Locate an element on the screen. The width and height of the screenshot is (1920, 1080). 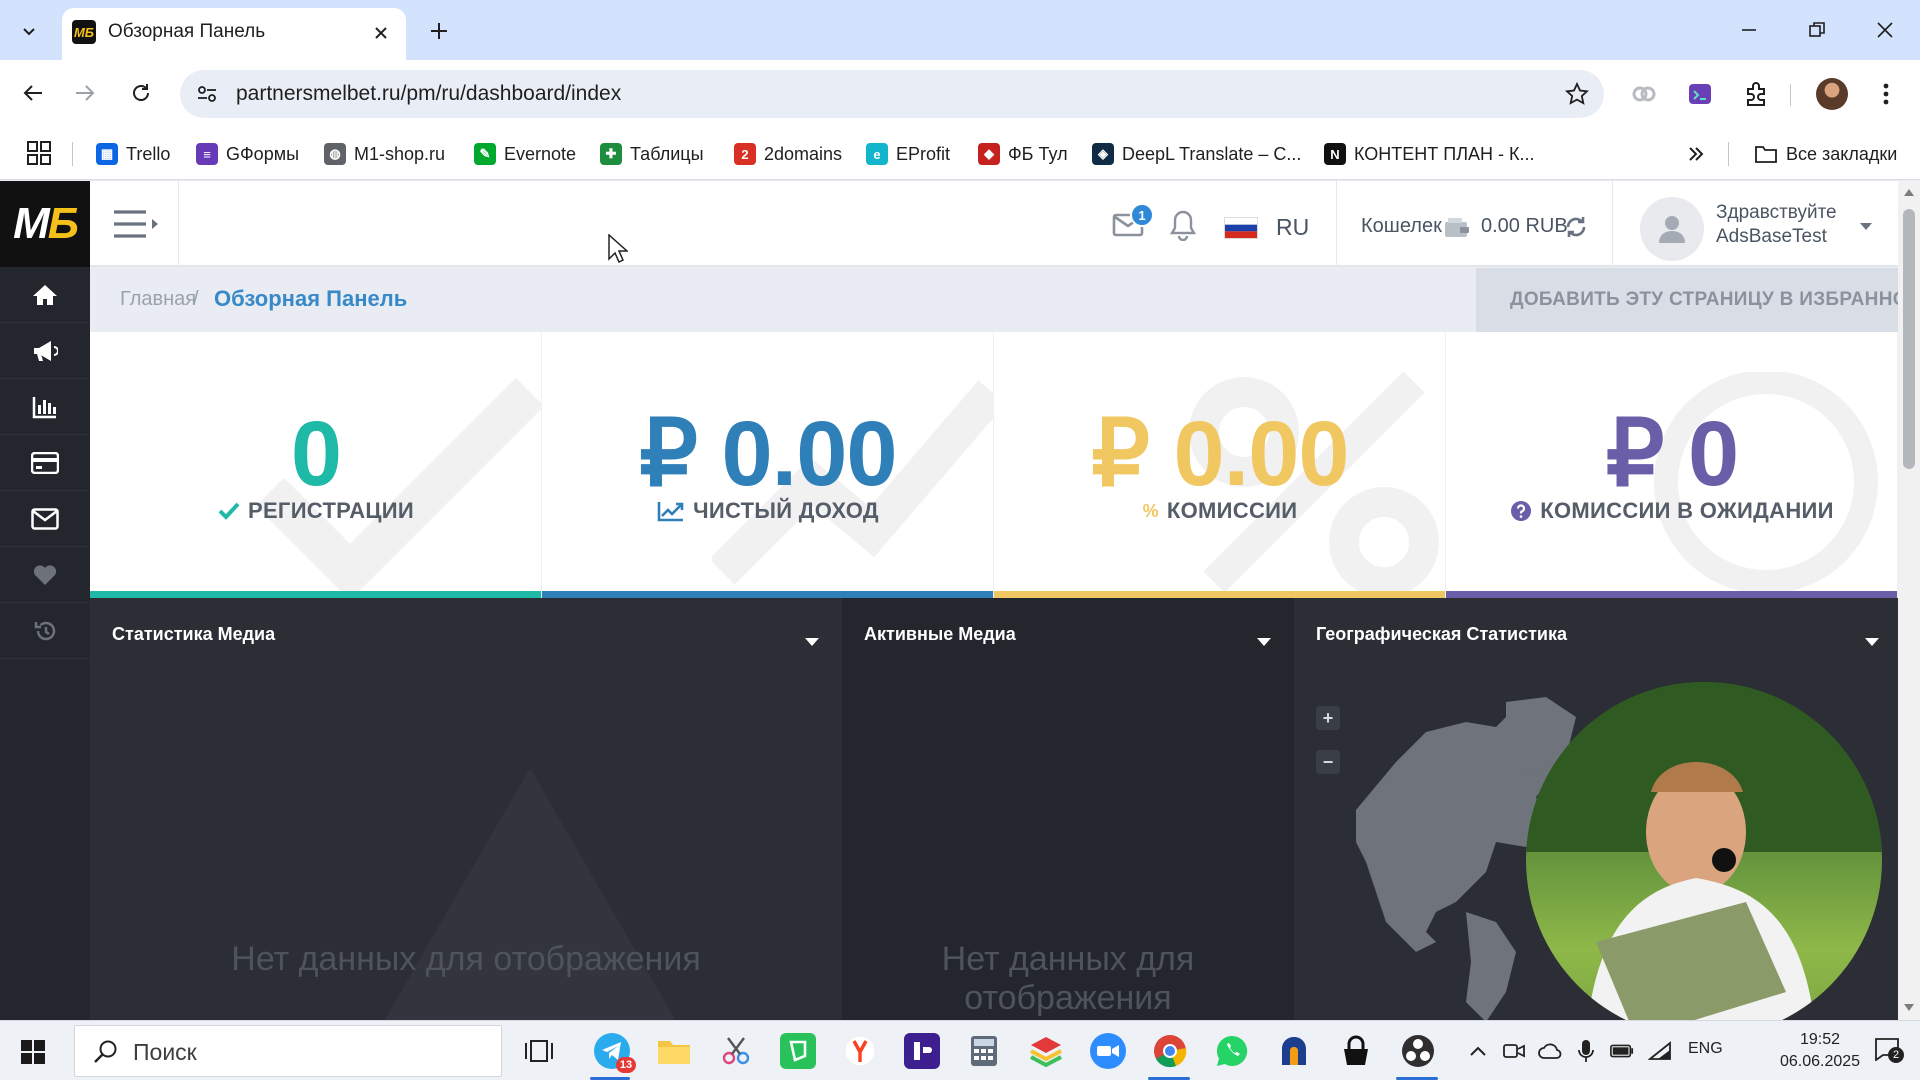
apps-grid-icon is located at coordinates (39, 153).